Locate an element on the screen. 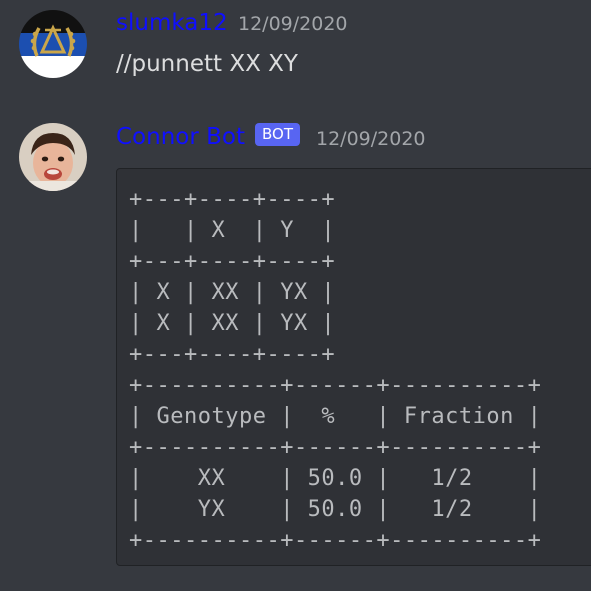  laurel-wreath-delta-icon is located at coordinates (53, 44).